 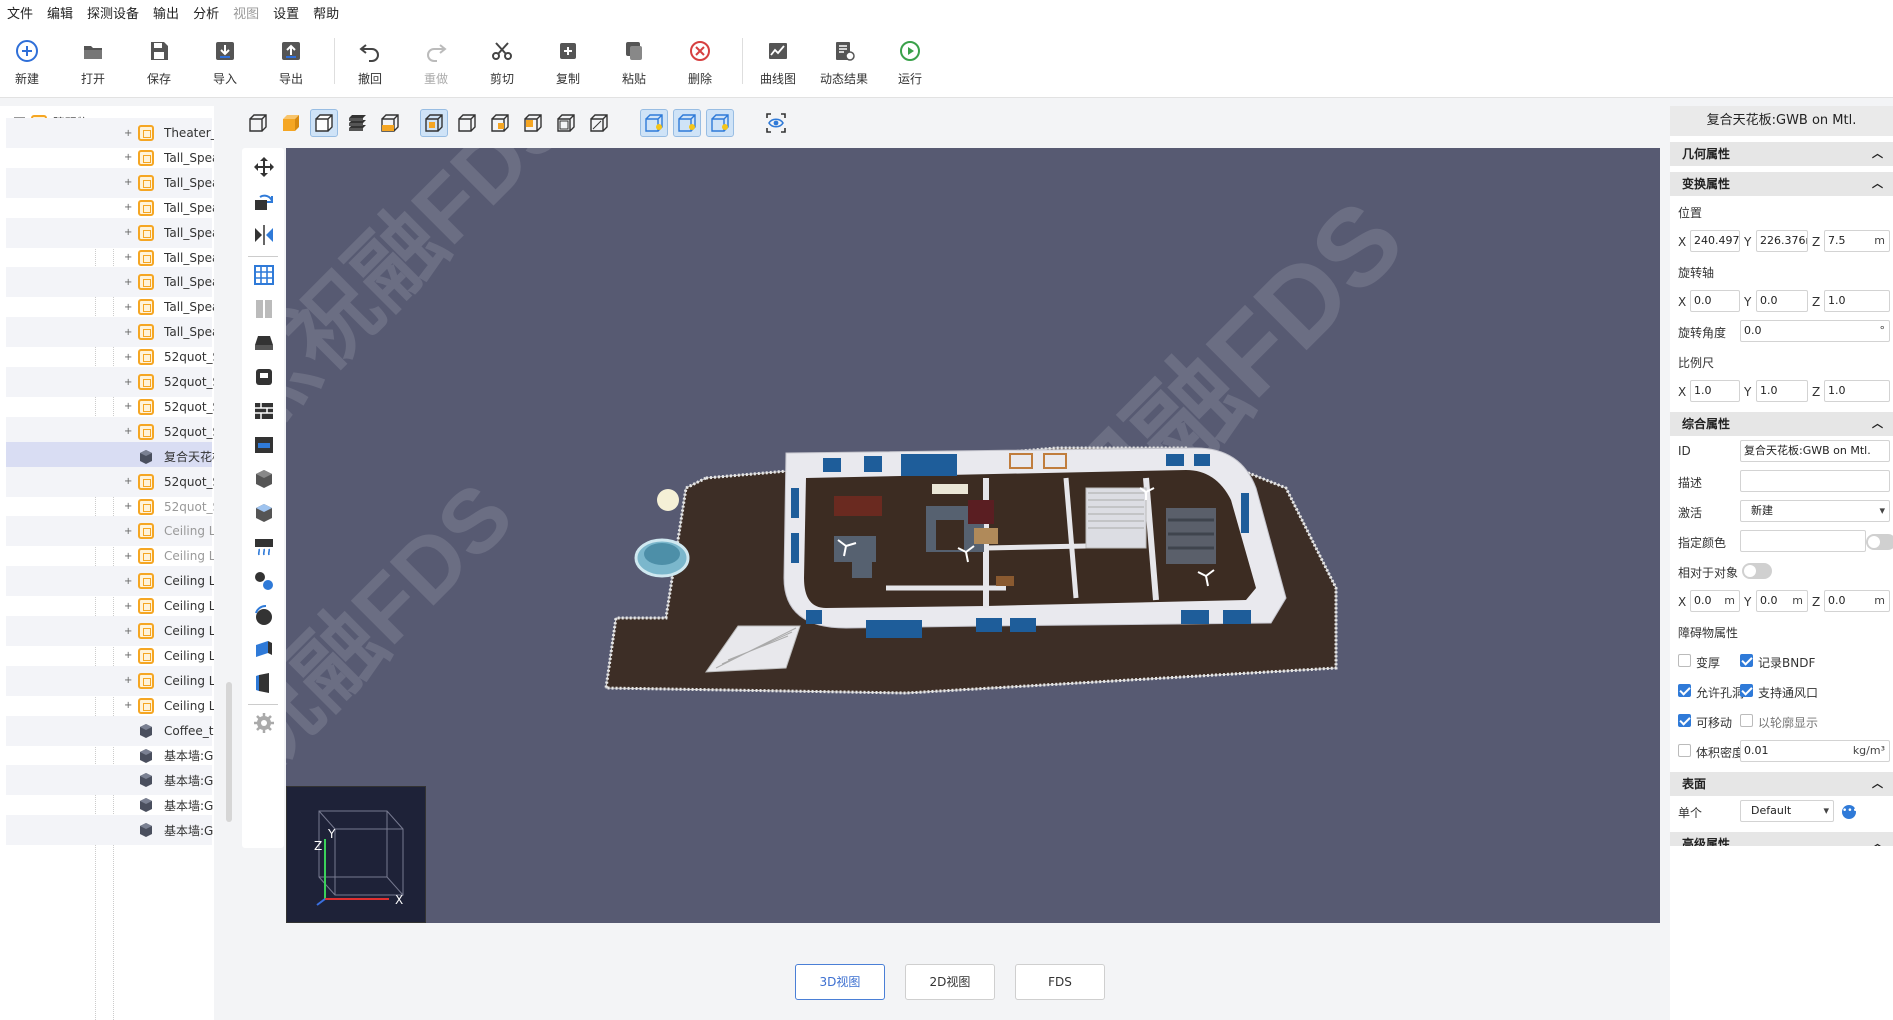 I want to click on position-z-field: 7.5 m, so click(x=1857, y=241).